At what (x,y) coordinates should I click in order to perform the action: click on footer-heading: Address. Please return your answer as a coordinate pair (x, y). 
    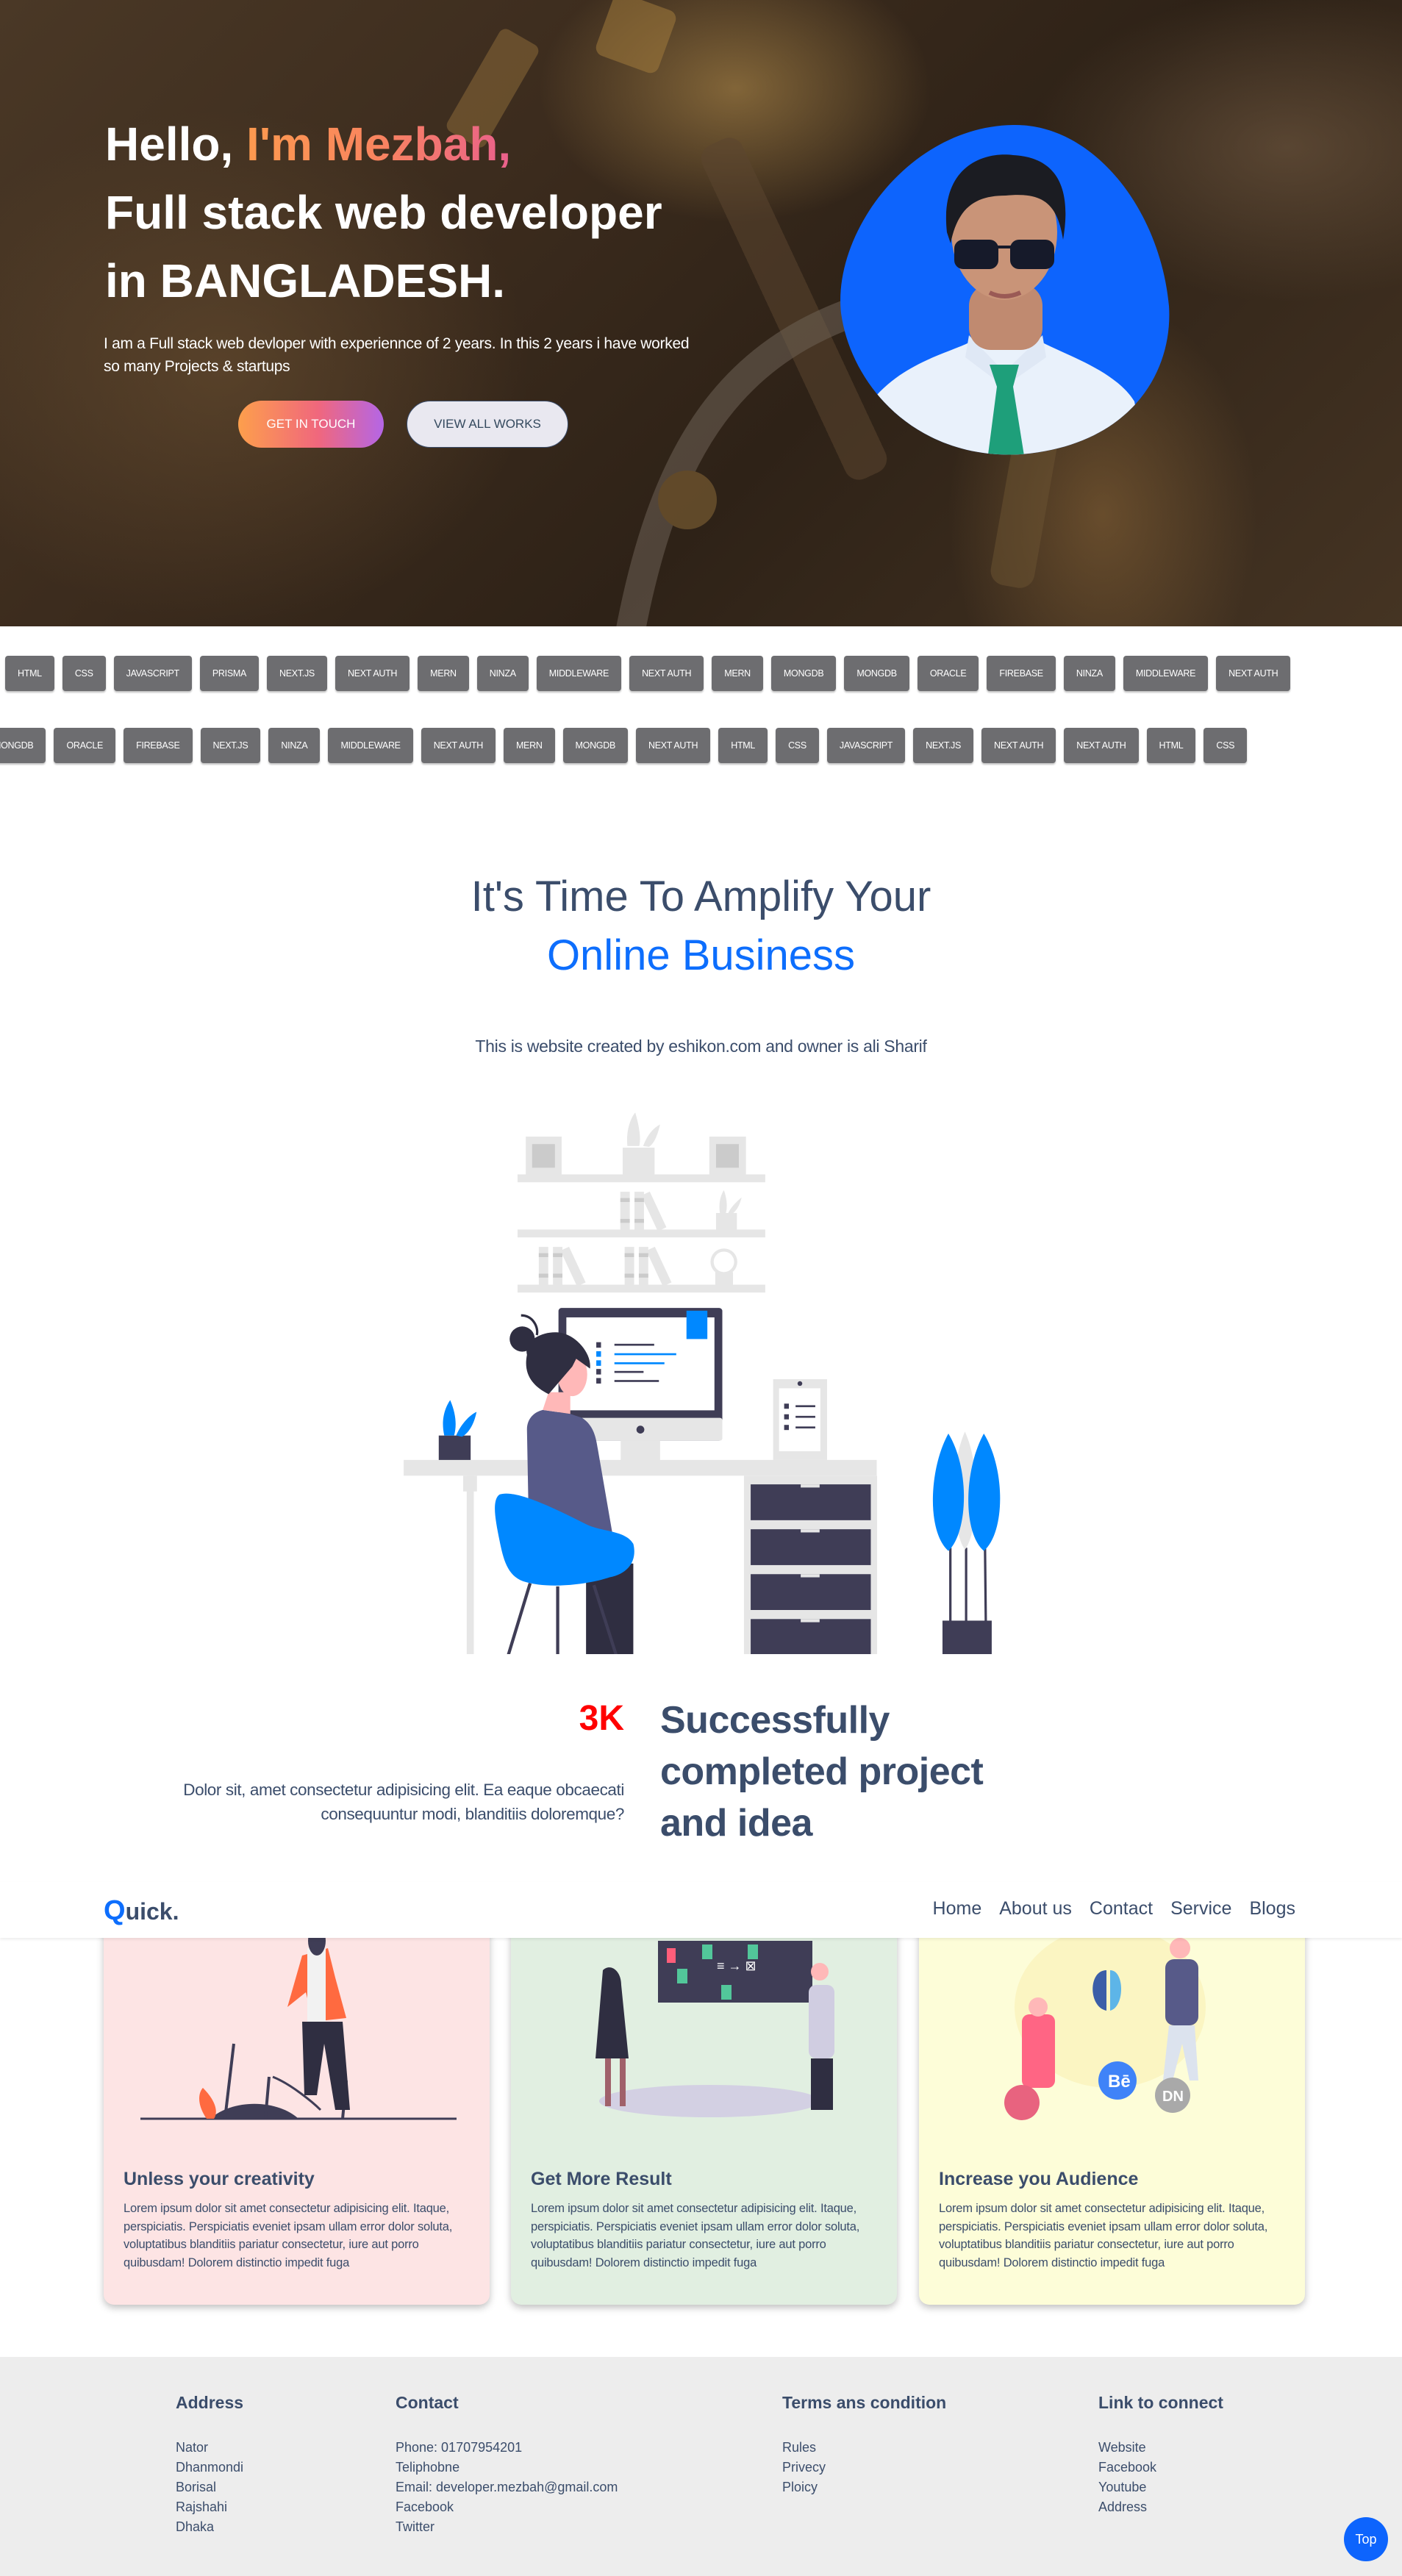
    Looking at the image, I should click on (210, 2402).